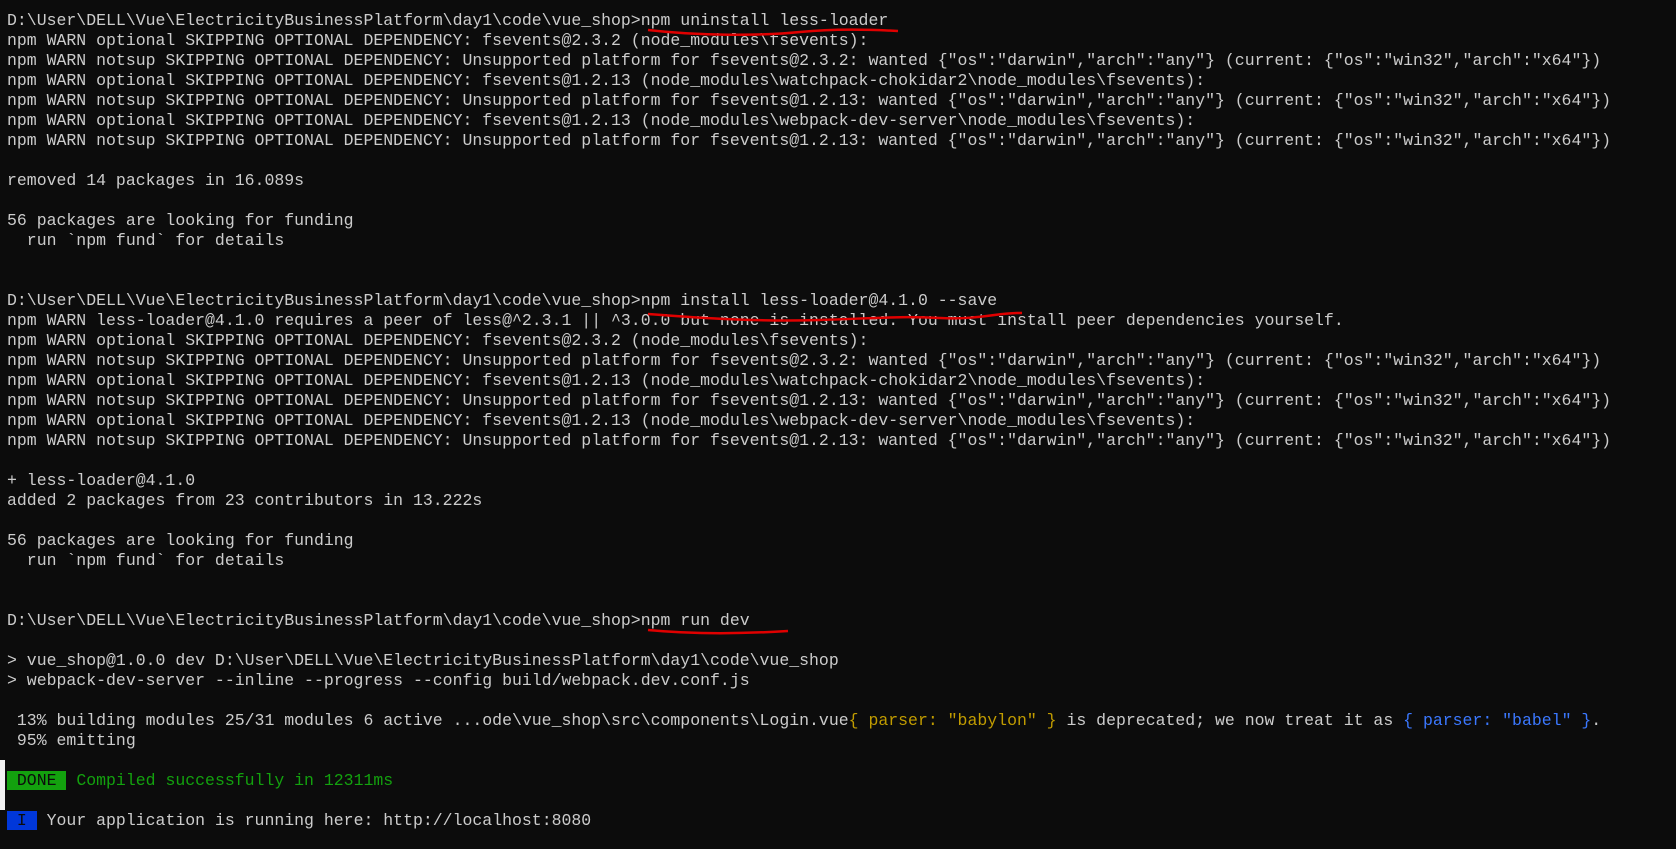 The width and height of the screenshot is (1676, 849). What do you see at coordinates (37, 780) in the screenshot?
I see `done-badge: DONE` at bounding box center [37, 780].